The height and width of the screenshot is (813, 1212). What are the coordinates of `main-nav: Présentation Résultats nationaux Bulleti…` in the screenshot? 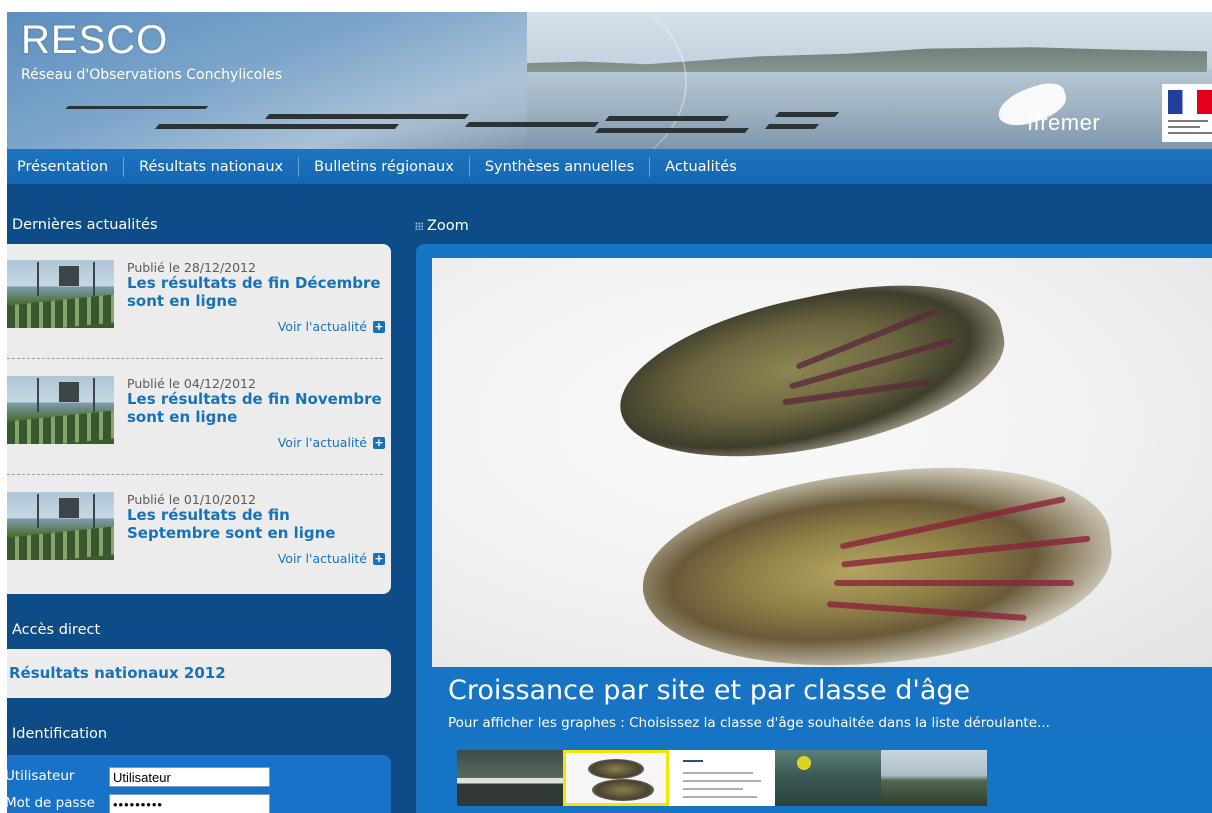 It's located at (609, 166).